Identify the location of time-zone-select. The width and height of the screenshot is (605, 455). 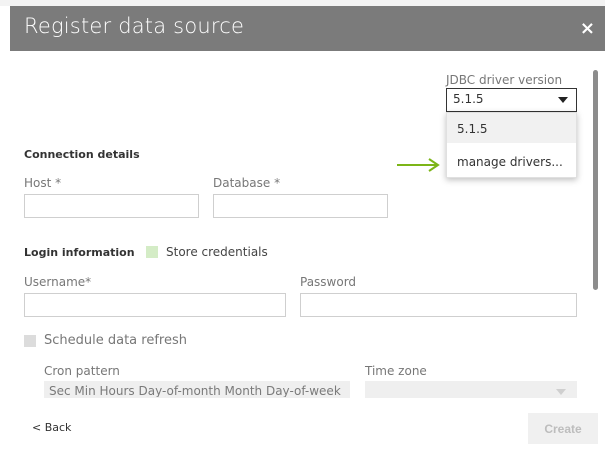
(471, 389).